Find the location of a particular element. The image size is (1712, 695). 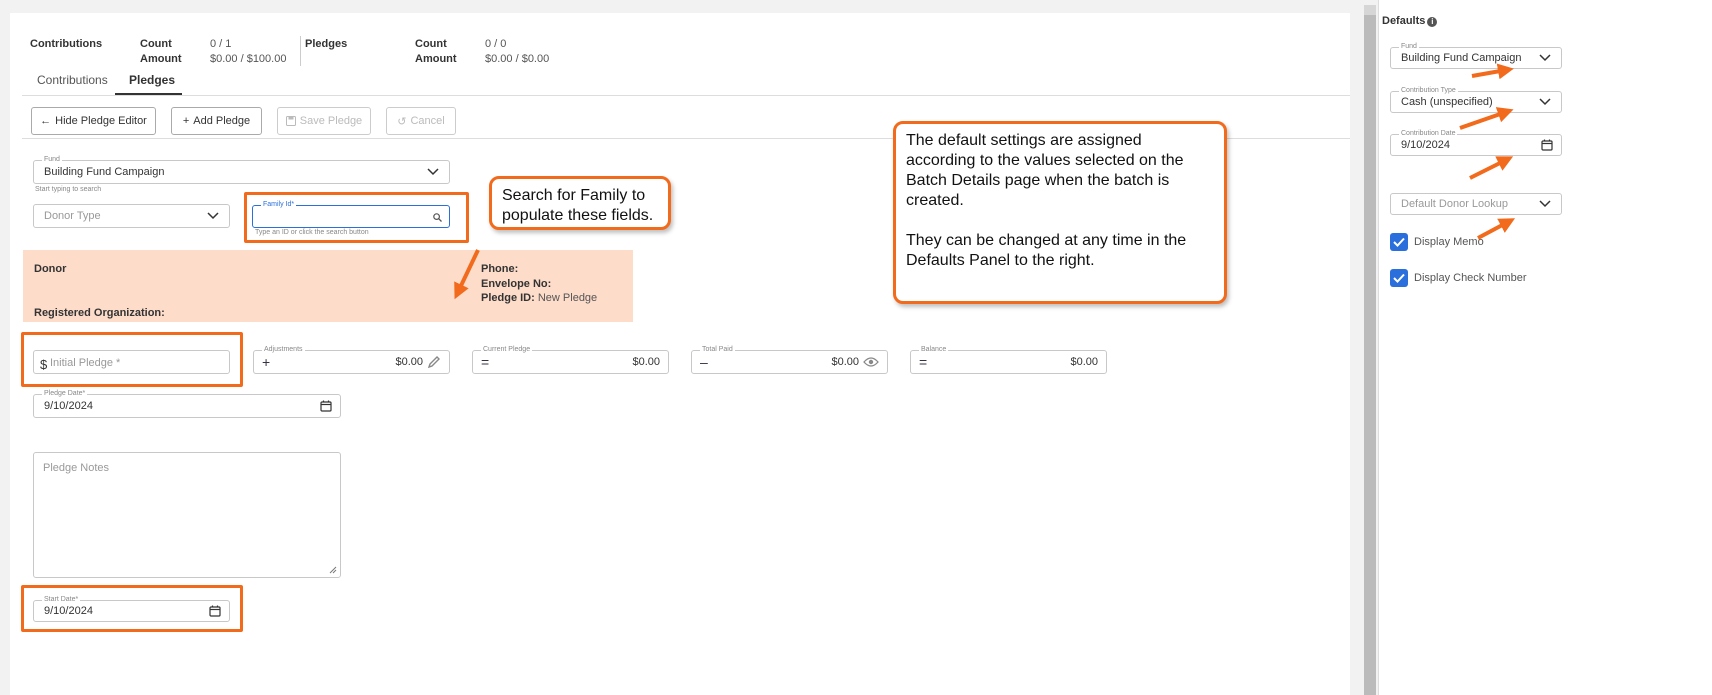

pledges-count-value: 0 / 0 is located at coordinates (496, 44).